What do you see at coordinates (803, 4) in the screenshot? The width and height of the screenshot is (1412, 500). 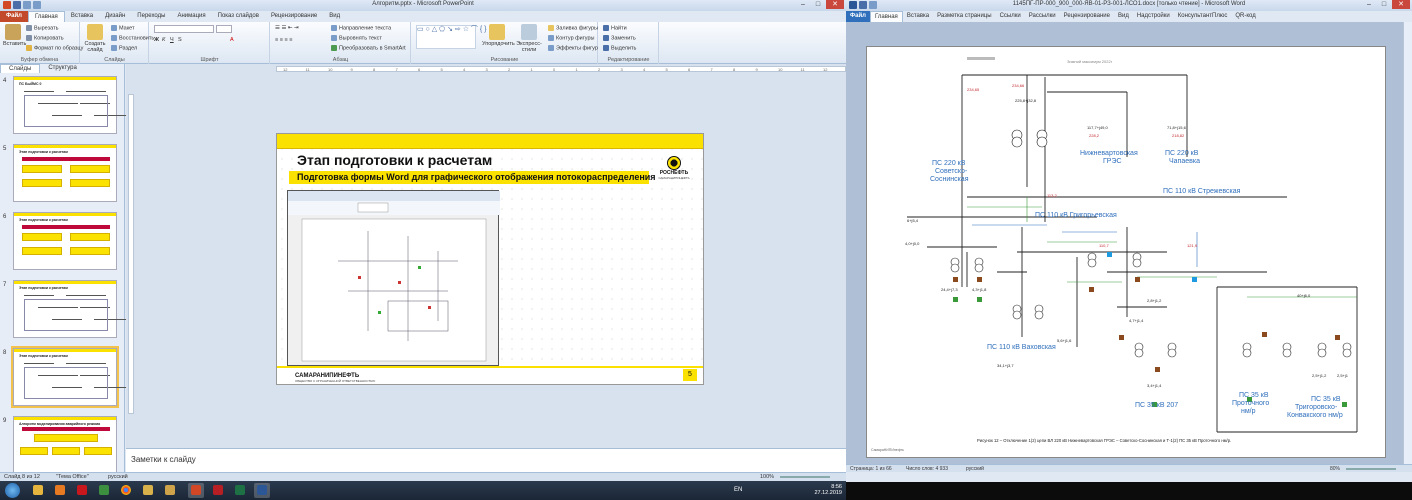 I see `minimize-icon: –` at bounding box center [803, 4].